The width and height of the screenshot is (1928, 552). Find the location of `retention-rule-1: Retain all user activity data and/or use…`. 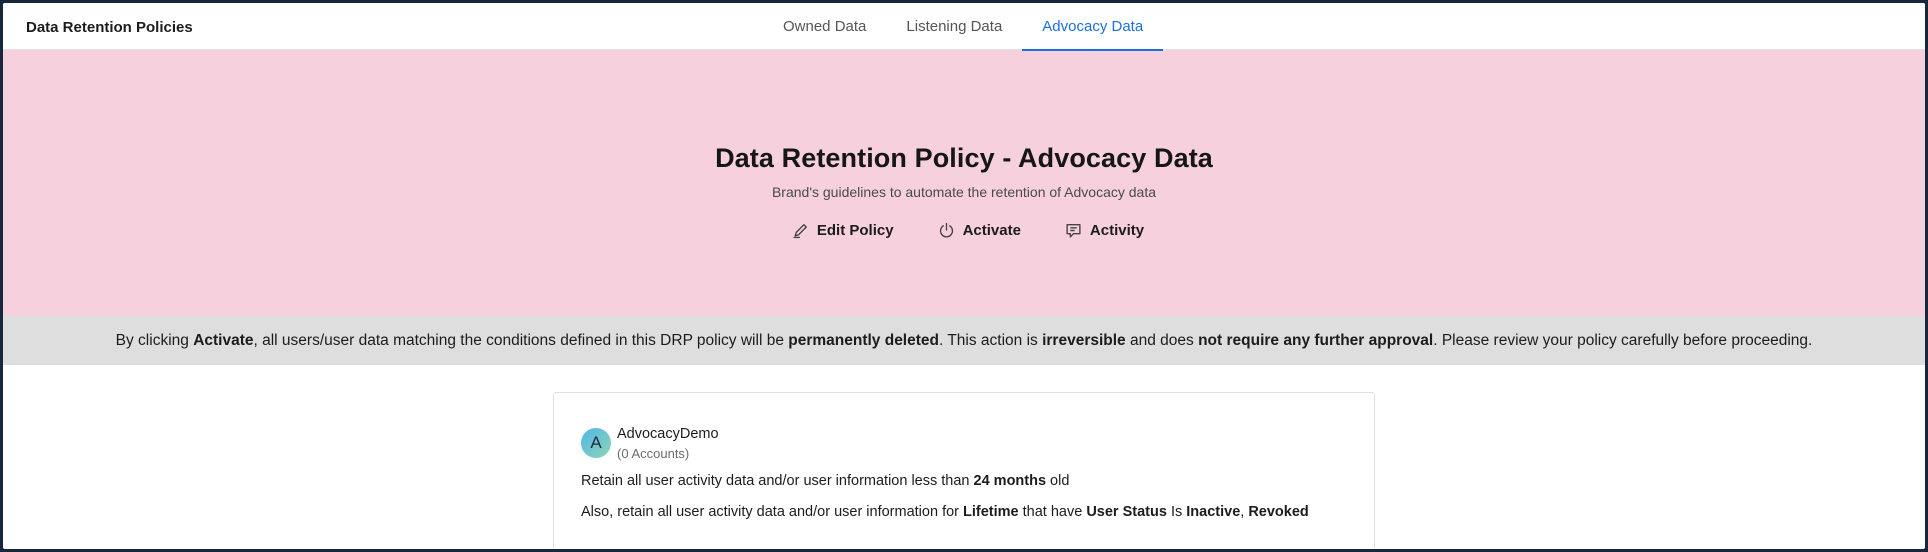

retention-rule-1: Retain all user activity data and/or use… is located at coordinates (825, 481).